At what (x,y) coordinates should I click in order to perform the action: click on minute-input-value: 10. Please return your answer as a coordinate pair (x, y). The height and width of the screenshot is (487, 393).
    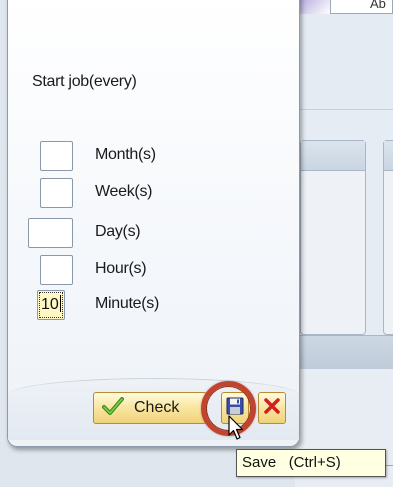
    Looking at the image, I should click on (50, 304).